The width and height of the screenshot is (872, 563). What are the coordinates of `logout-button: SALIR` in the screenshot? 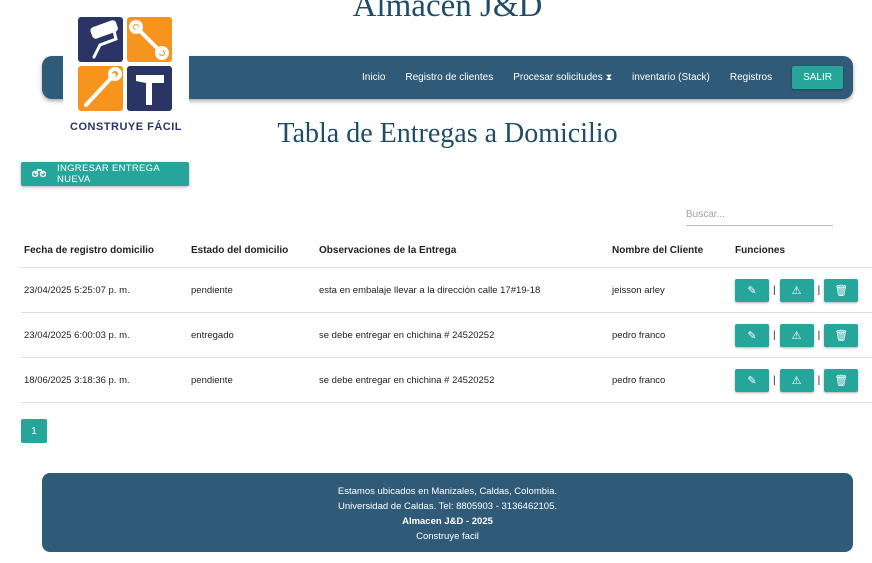 It's located at (817, 77).